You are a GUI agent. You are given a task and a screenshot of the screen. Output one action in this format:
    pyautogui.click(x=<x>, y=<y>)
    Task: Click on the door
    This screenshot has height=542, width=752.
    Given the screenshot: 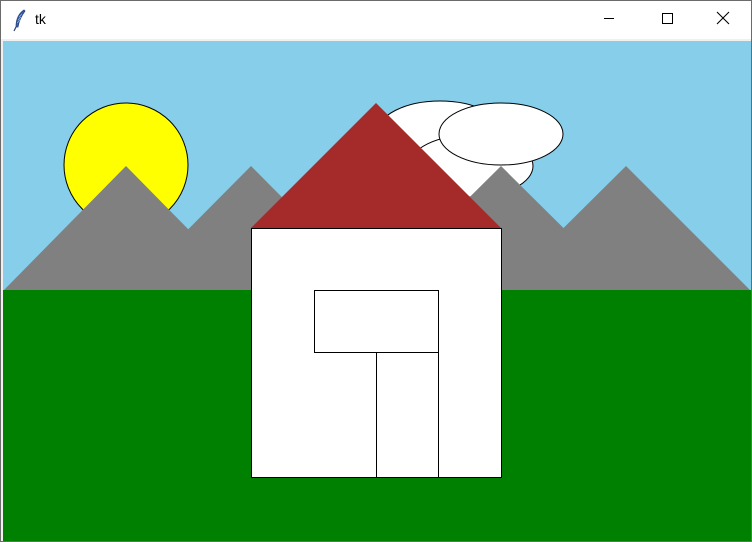 What is the action you would take?
    pyautogui.click(x=407, y=415)
    